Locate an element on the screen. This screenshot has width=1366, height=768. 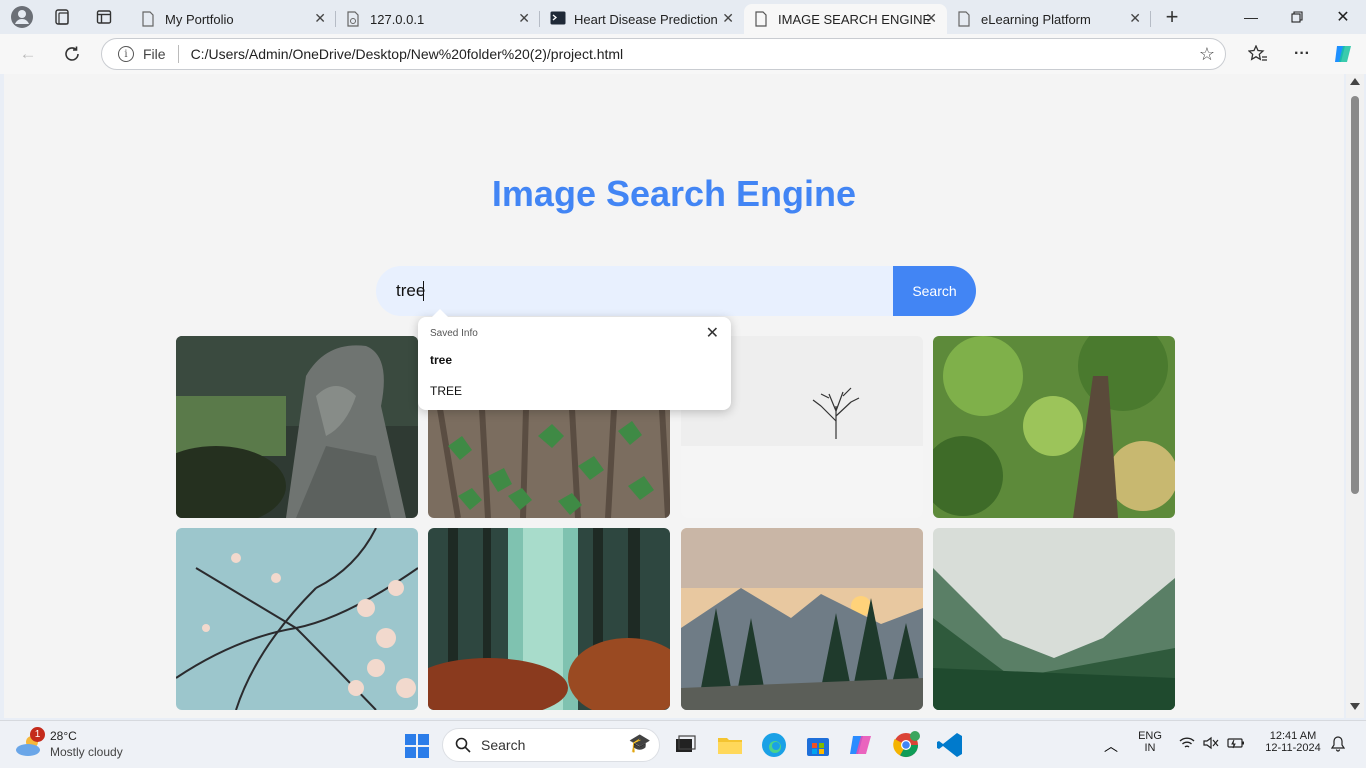
workspaces-icon is located at coordinates (62, 17).